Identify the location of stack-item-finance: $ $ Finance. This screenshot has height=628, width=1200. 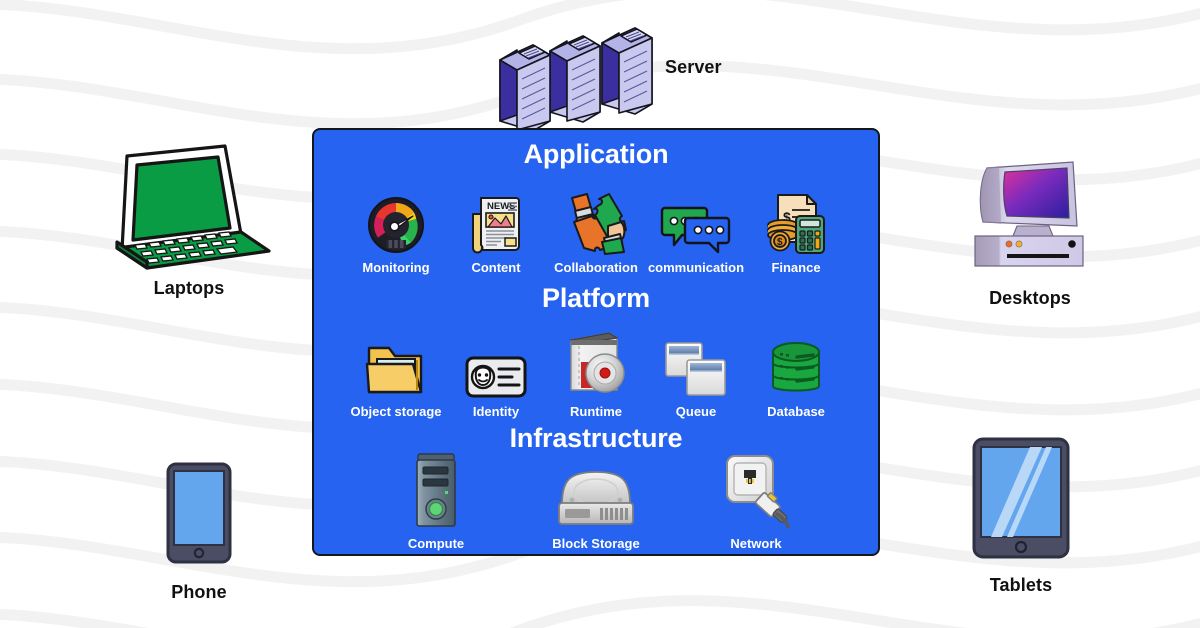
(796, 228).